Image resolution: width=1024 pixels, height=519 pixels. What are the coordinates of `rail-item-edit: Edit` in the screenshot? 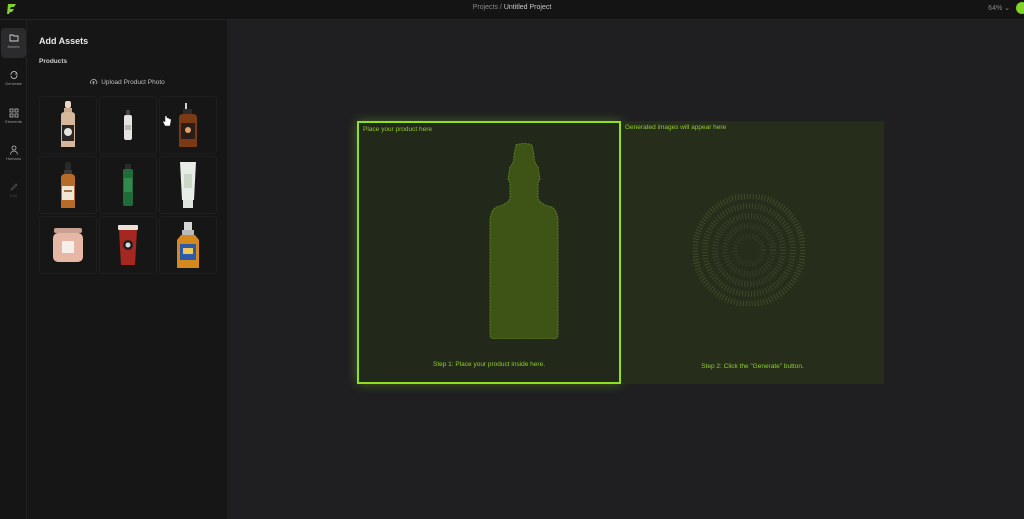 It's located at (13, 192).